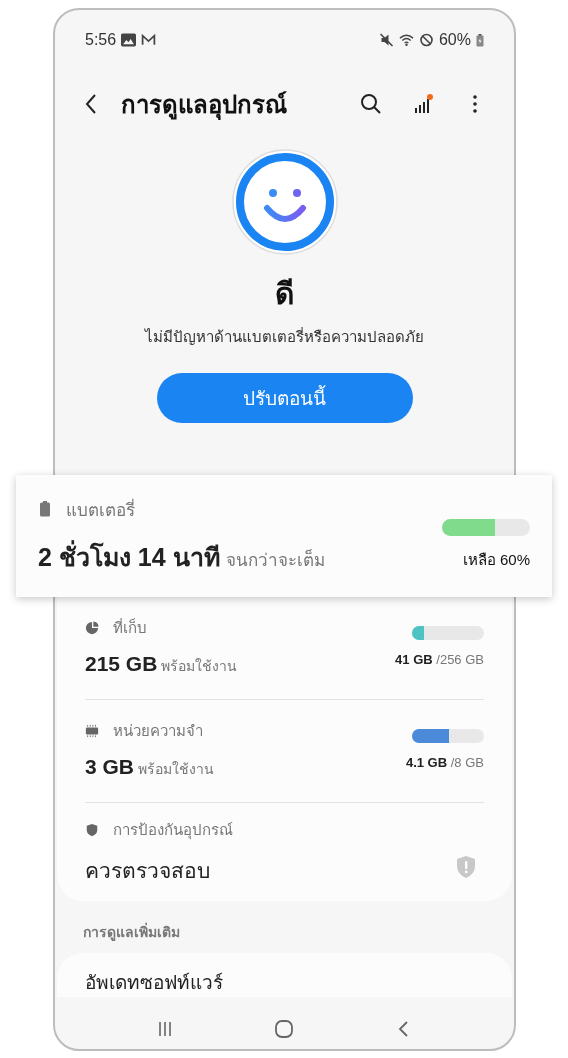 The height and width of the screenshot is (1058, 568). I want to click on smiley-icon, so click(284, 202).